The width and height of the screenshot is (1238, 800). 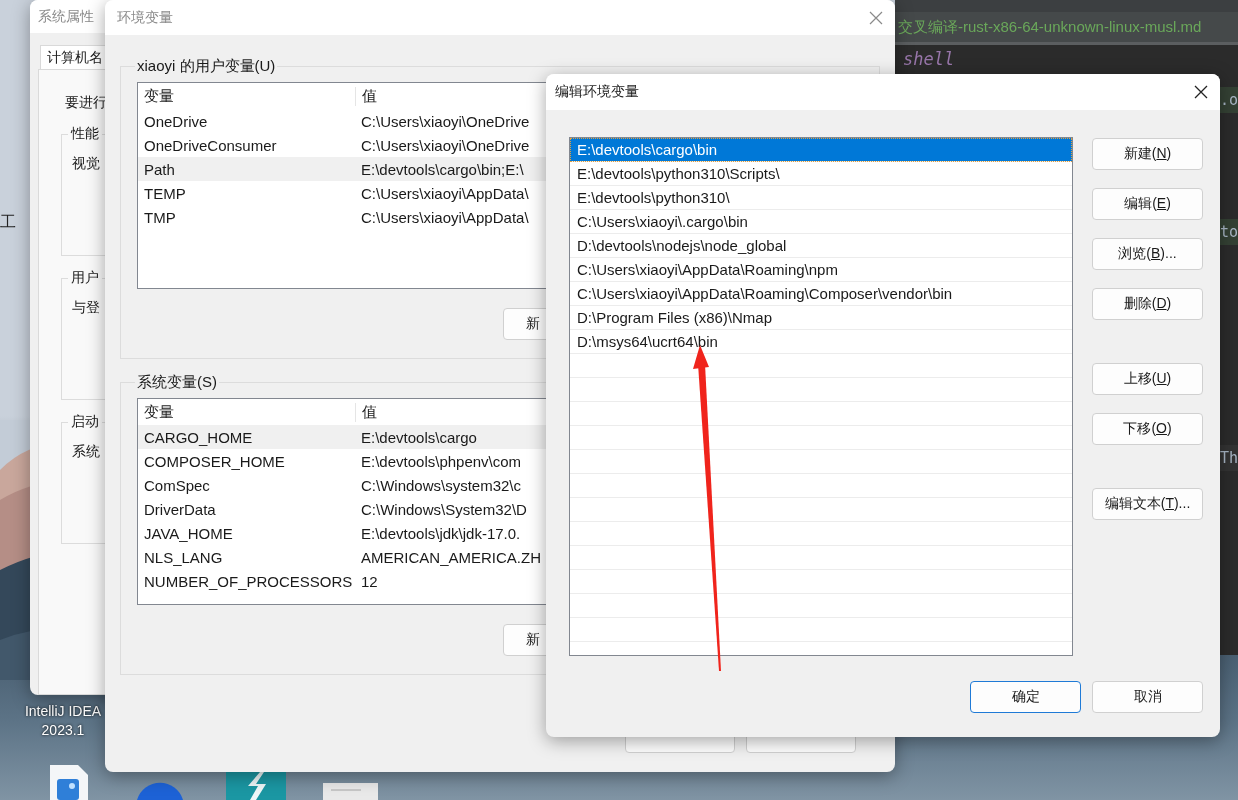 I want to click on table-cell-text: DriverData, so click(x=180, y=509).